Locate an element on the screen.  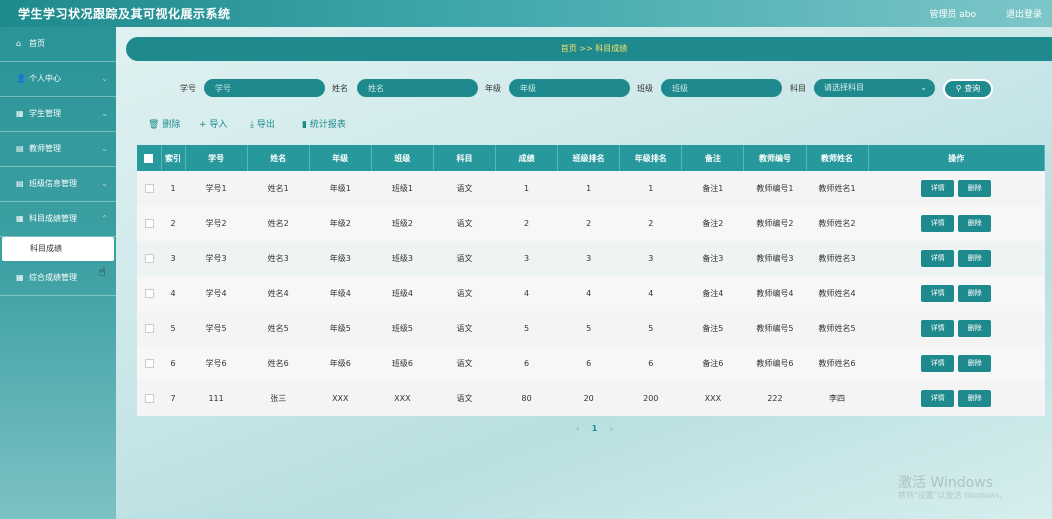
sidebar-item-home: ⌂ 首页 is located at coordinates (58, 44).